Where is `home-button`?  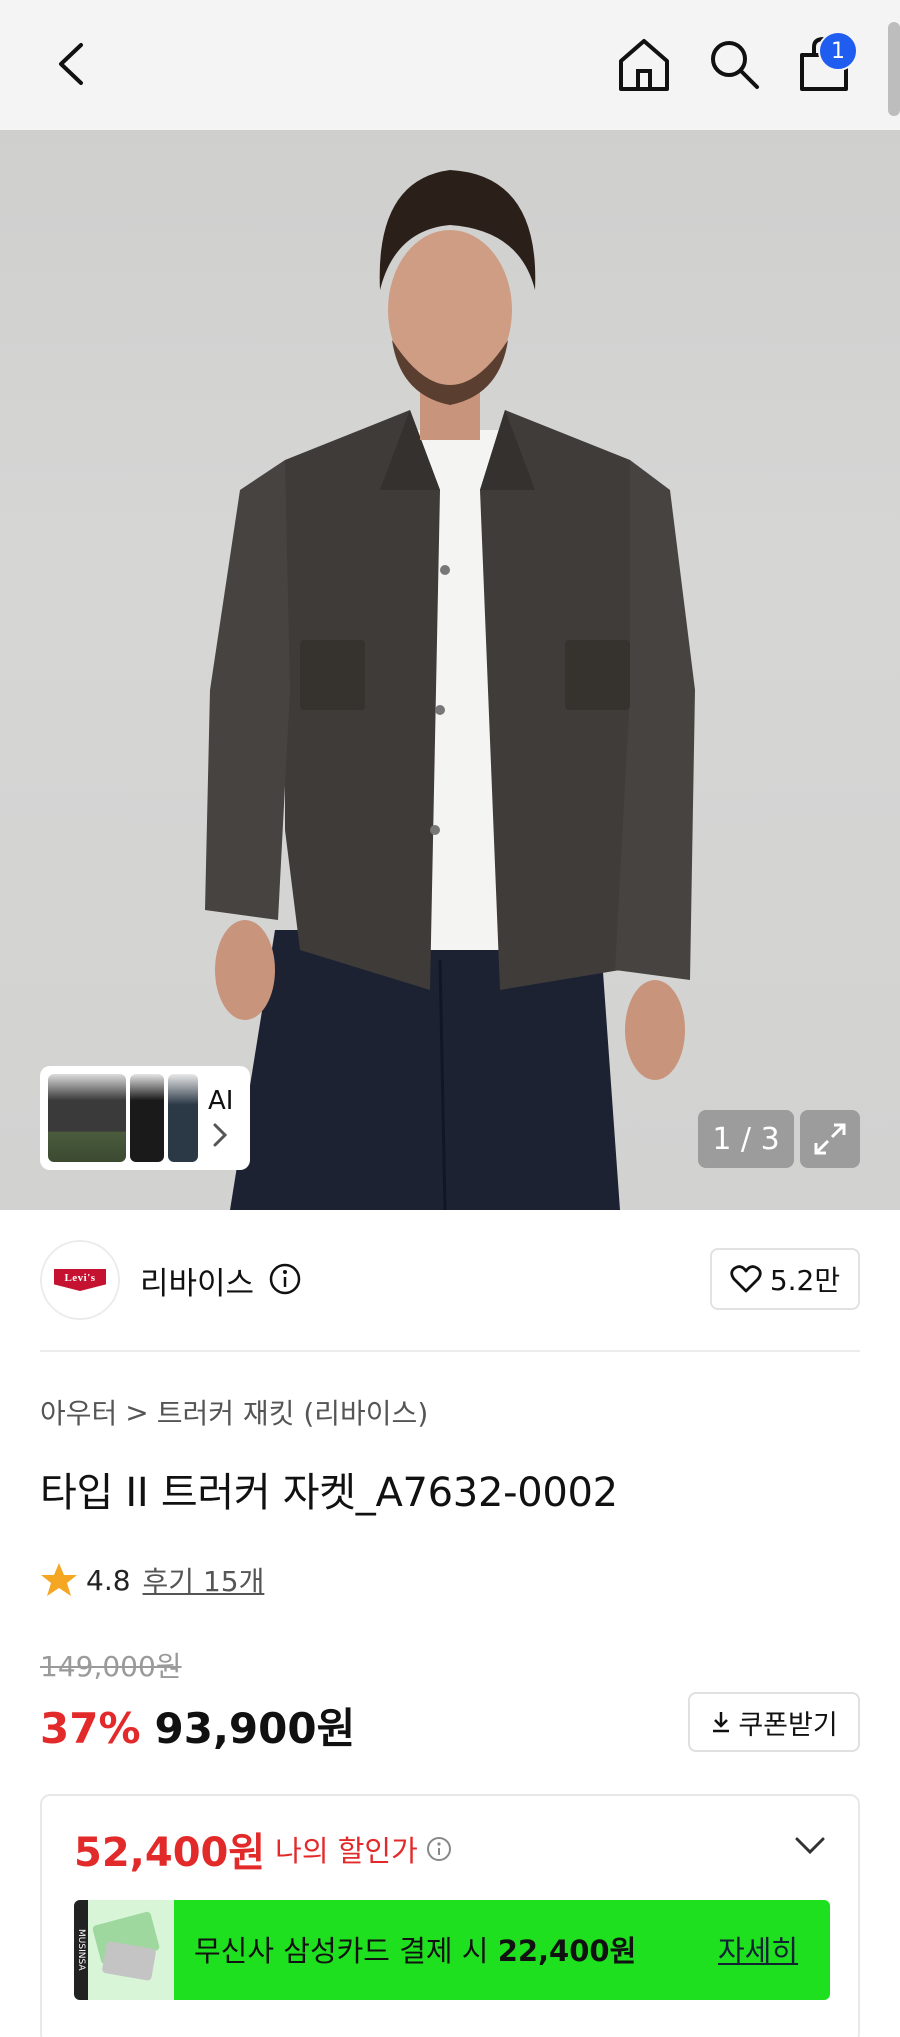 home-button is located at coordinates (644, 64).